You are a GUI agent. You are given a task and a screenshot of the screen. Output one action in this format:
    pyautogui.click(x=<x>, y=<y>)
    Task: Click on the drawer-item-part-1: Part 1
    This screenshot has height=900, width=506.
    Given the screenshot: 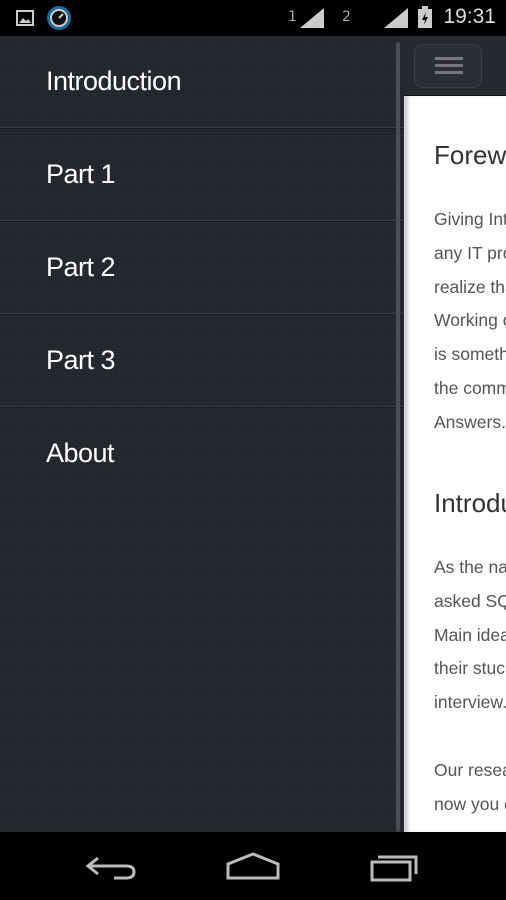 What is the action you would take?
    pyautogui.click(x=202, y=174)
    